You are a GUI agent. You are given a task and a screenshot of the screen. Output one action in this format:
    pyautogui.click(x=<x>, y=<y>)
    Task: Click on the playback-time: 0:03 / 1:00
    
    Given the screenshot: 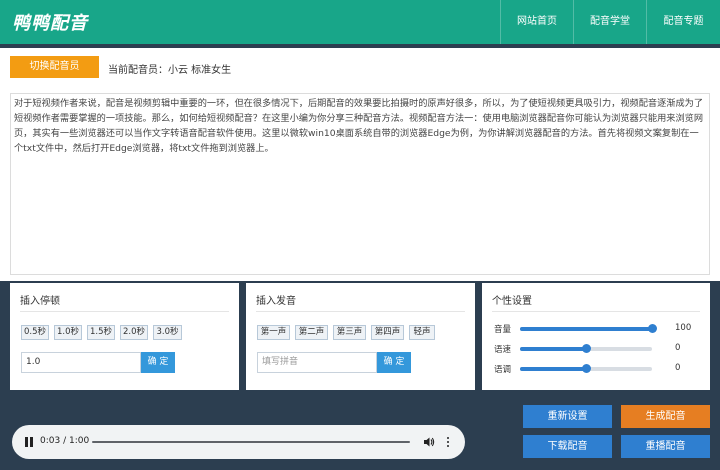 What is the action you would take?
    pyautogui.click(x=65, y=441)
    